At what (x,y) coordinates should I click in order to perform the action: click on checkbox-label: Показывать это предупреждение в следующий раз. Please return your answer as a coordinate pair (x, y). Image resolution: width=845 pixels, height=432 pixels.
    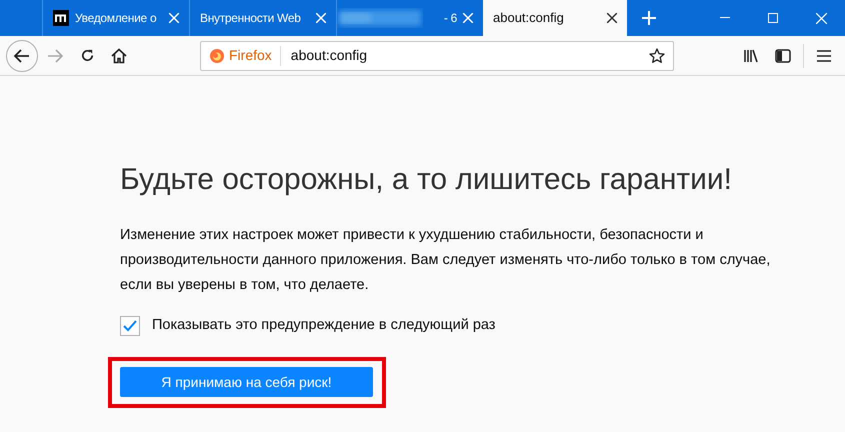
    Looking at the image, I should click on (324, 325).